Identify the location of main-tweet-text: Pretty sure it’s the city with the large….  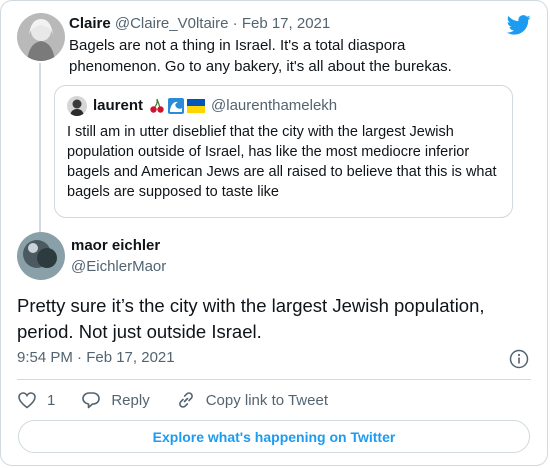
(251, 318).